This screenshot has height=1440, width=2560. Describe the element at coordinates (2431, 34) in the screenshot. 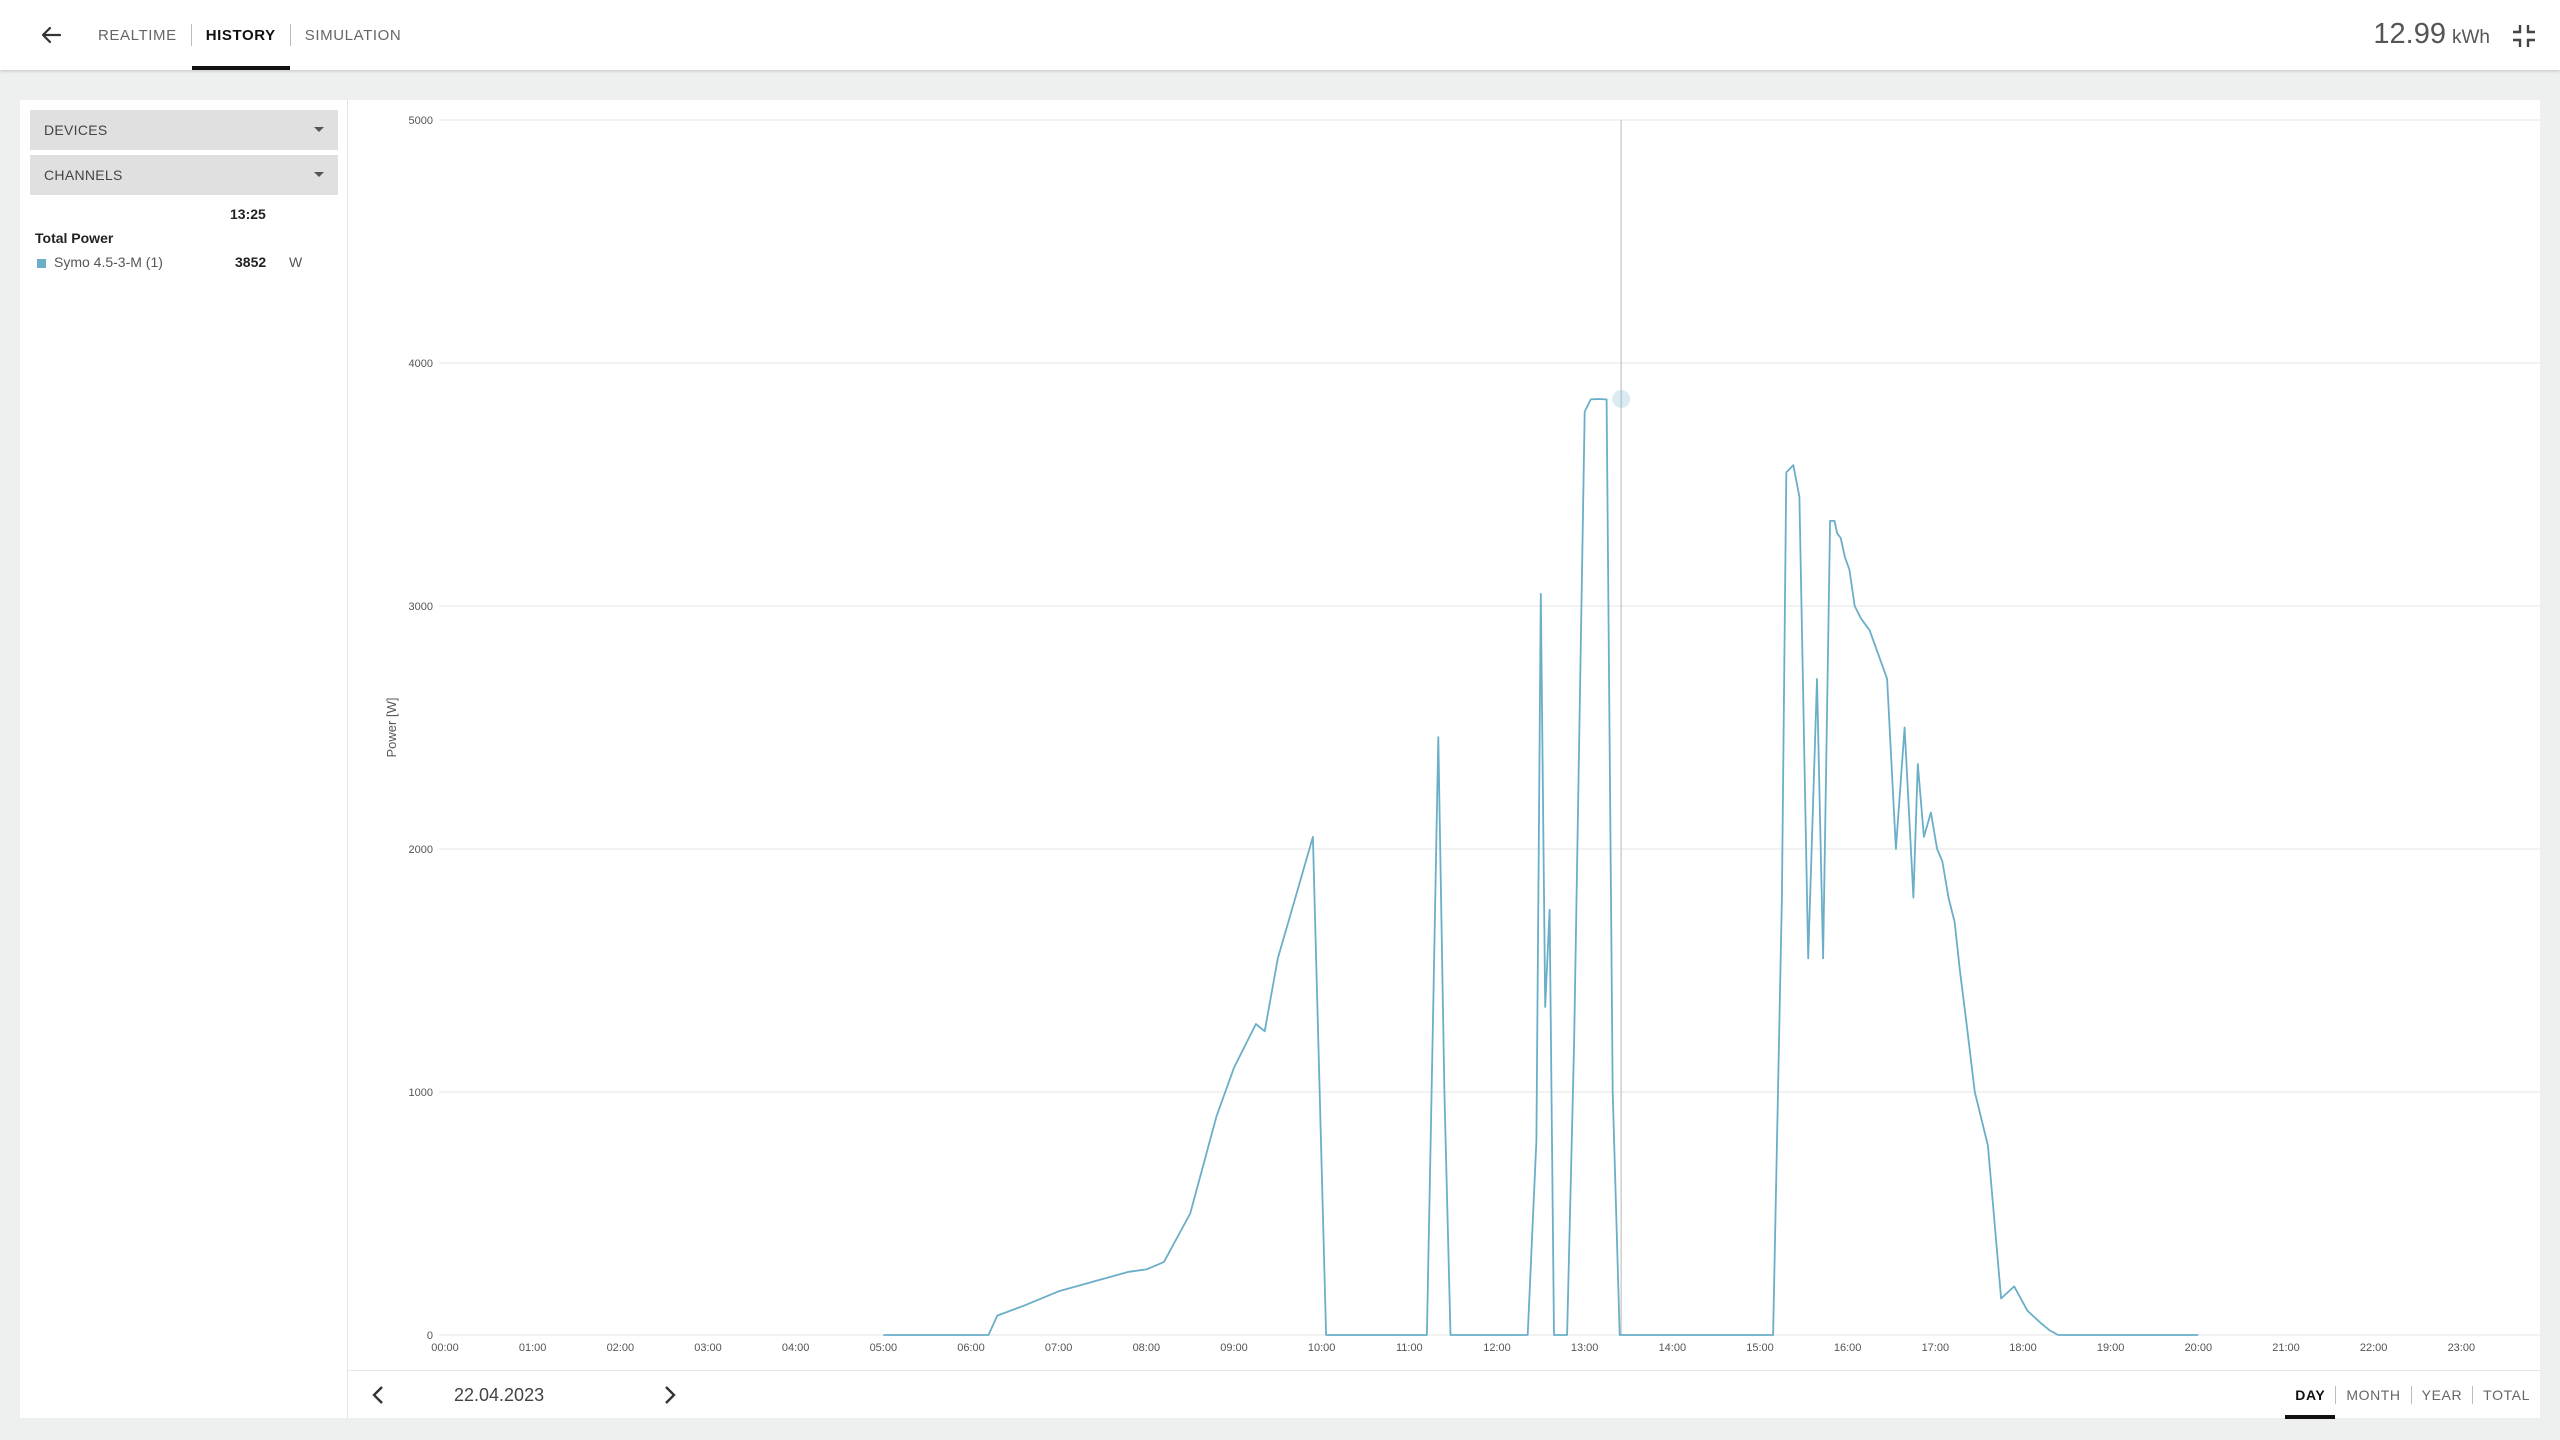

I see `energy-total: 12.99 kWh` at that location.